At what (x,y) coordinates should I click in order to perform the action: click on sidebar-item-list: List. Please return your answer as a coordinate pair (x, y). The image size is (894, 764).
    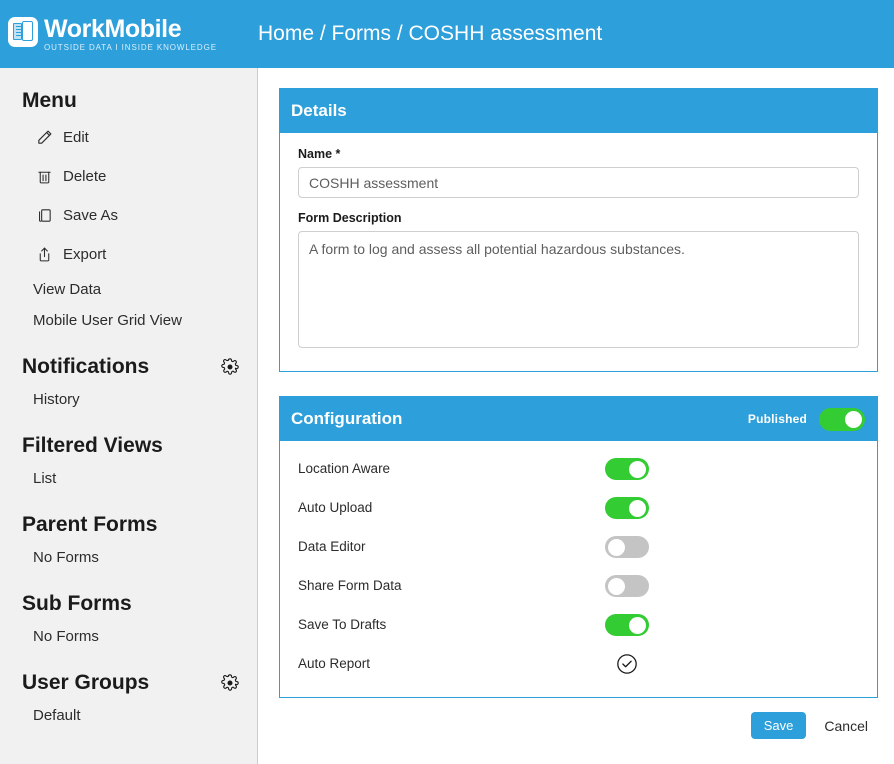
    Looking at the image, I should click on (128, 478).